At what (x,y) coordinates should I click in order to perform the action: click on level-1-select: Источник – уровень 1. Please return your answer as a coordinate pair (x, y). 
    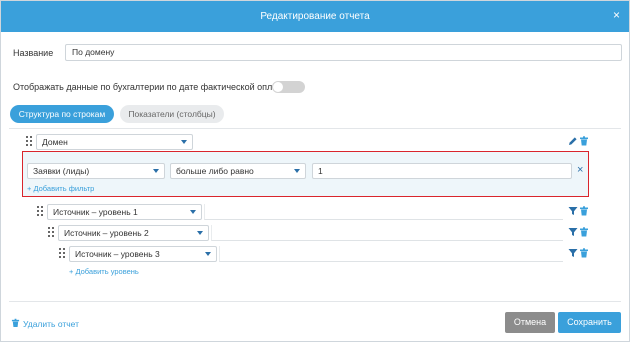
    Looking at the image, I should click on (124, 212).